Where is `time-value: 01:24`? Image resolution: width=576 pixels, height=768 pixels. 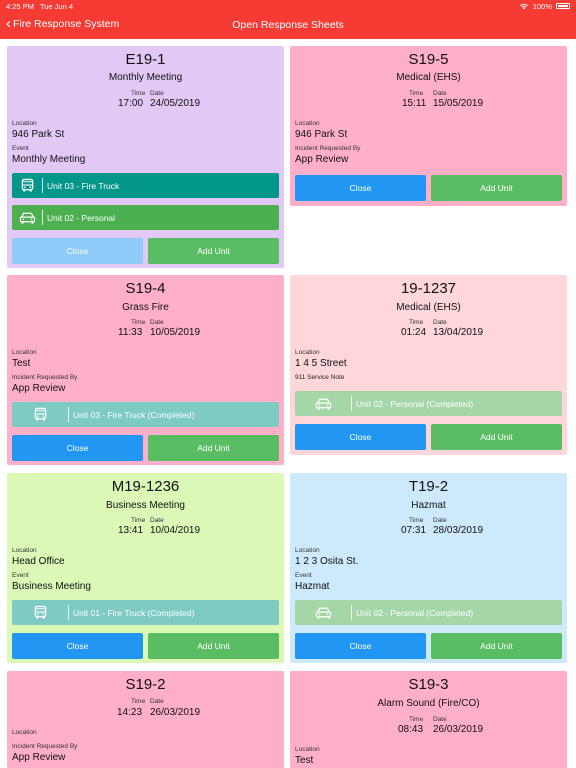 time-value: 01:24 is located at coordinates (414, 332).